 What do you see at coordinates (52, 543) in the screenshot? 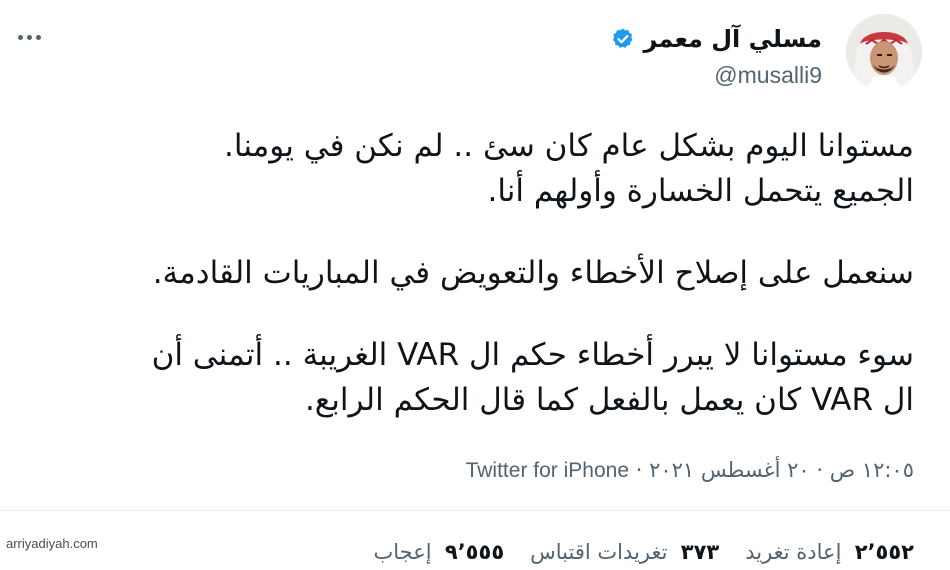
I see `watermark: arriyadiyah.com` at bounding box center [52, 543].